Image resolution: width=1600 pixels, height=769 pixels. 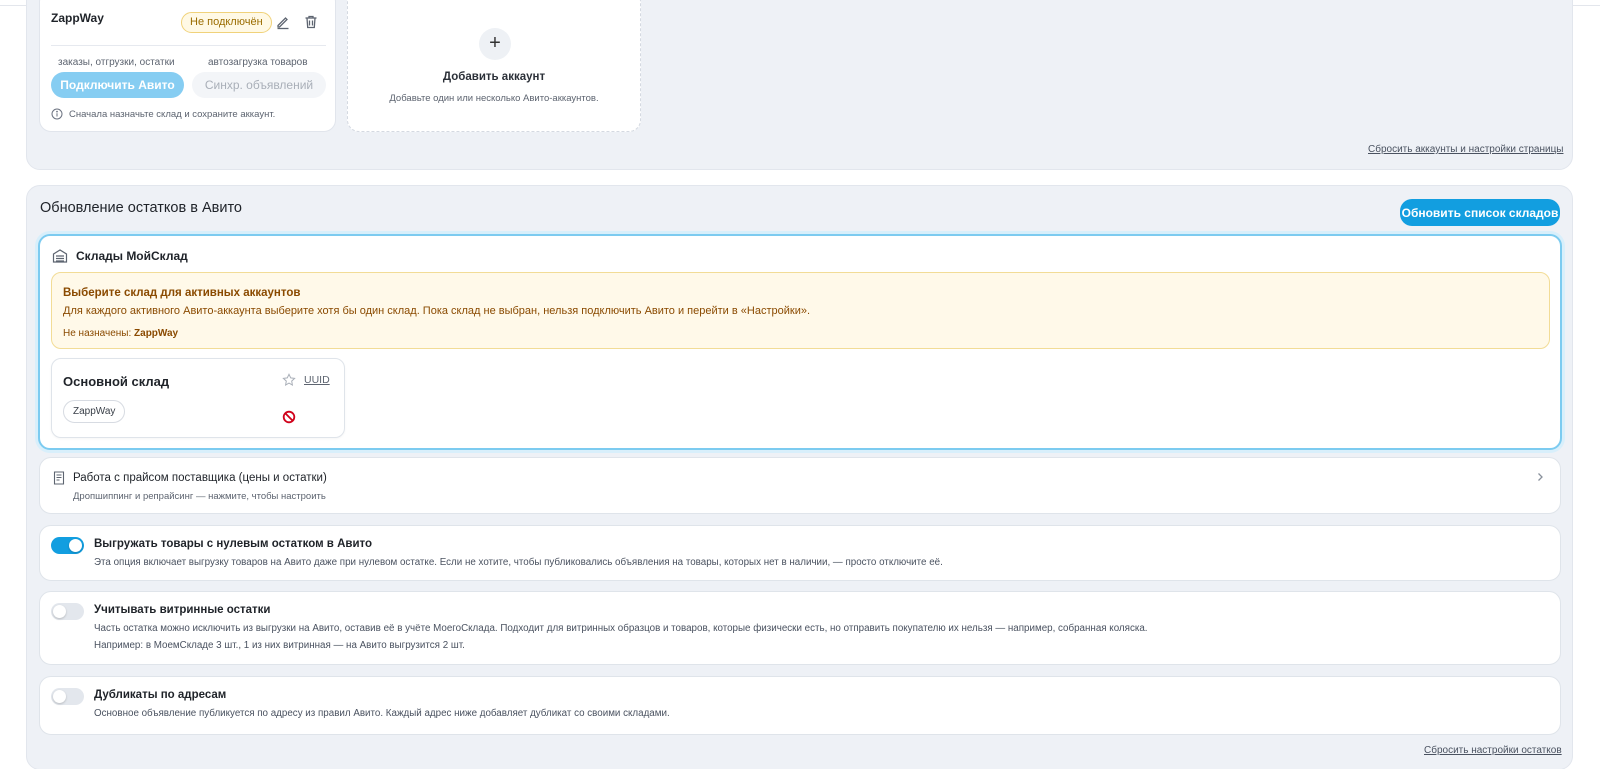 What do you see at coordinates (67, 696) in the screenshot?
I see `address-duplicates-toggle` at bounding box center [67, 696].